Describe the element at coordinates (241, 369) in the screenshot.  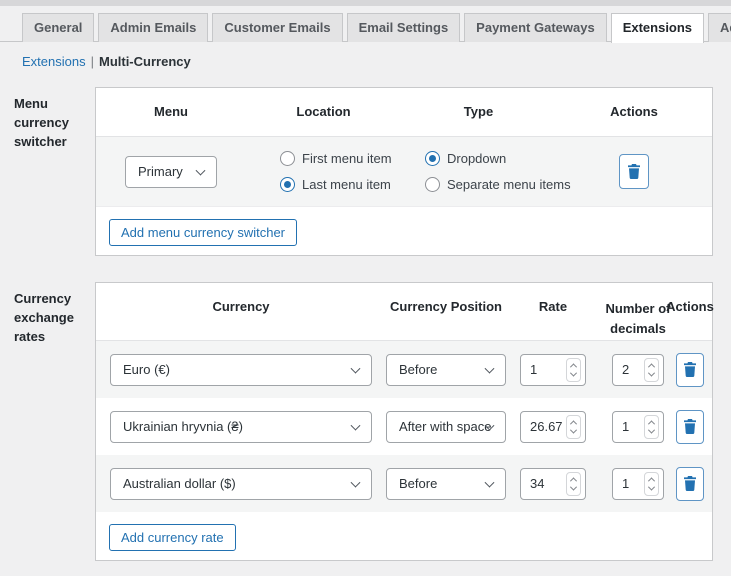
I see `currency-select: Euro (€)` at that location.